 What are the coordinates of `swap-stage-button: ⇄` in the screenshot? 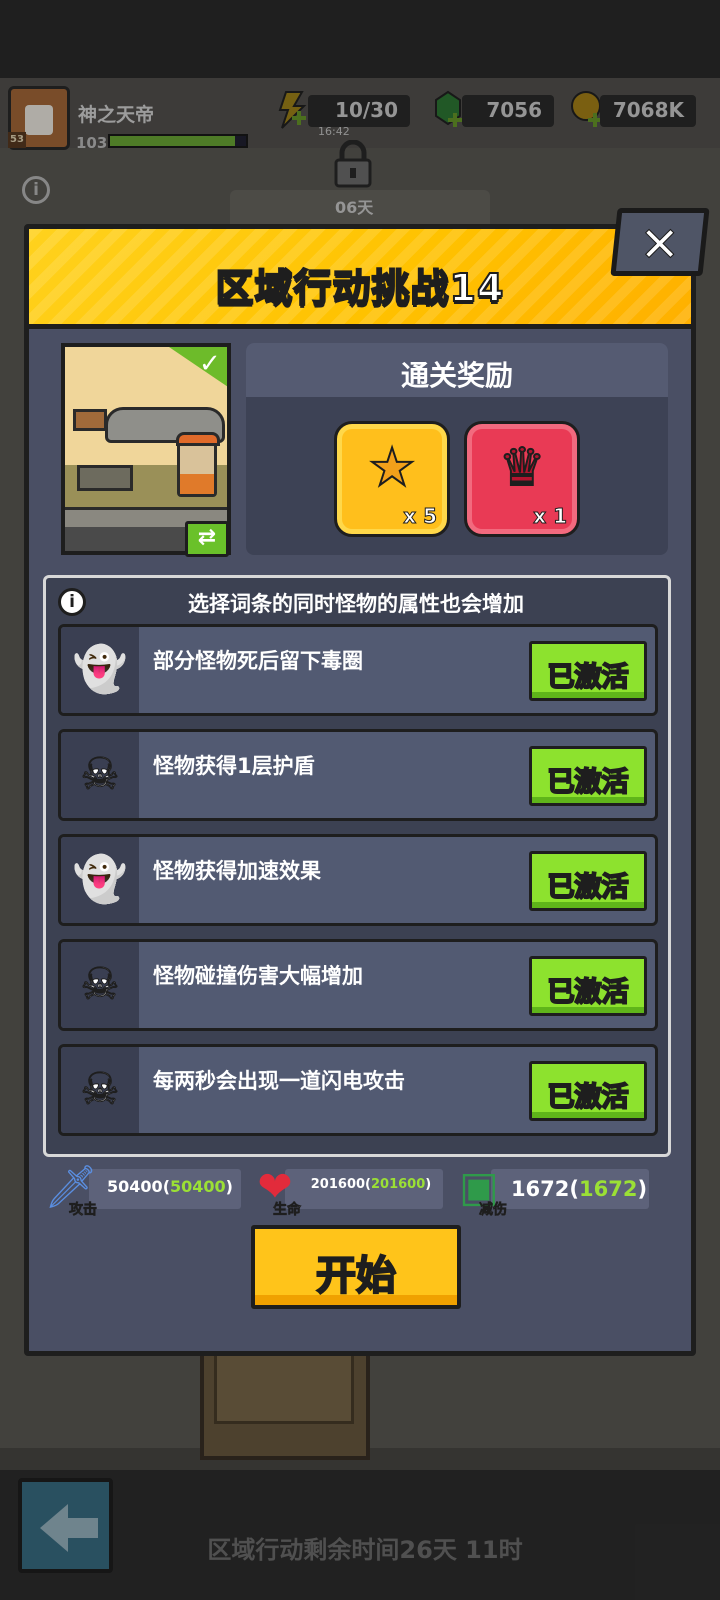 It's located at (207, 539).